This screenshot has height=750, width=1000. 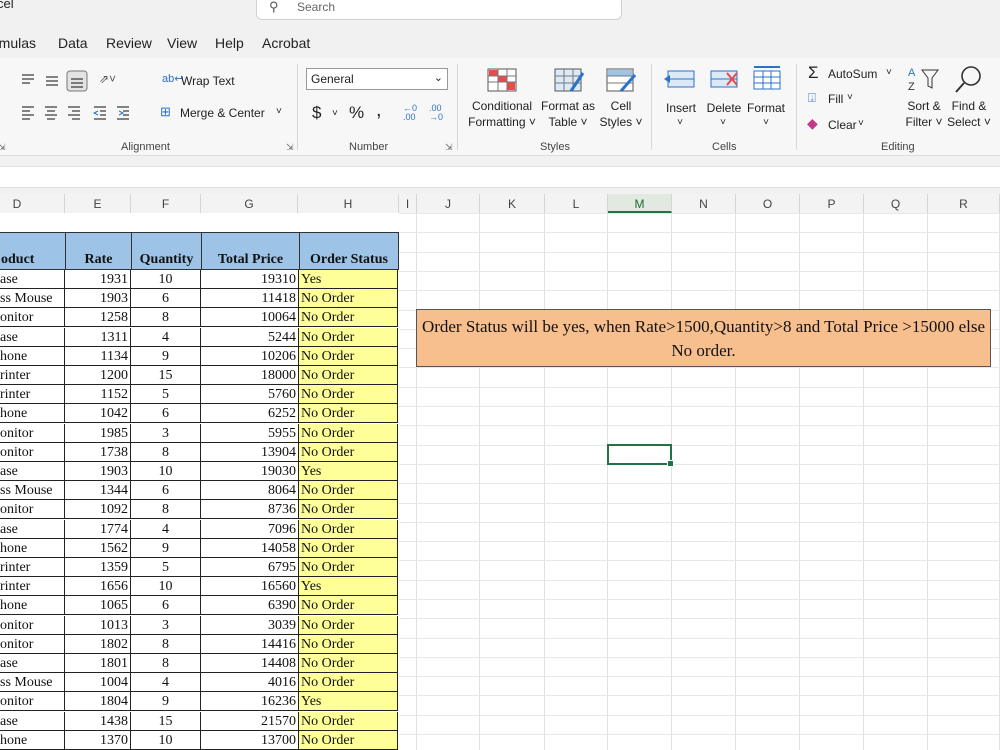 What do you see at coordinates (98, 509) in the screenshot?
I see `rate-cell: 1092` at bounding box center [98, 509].